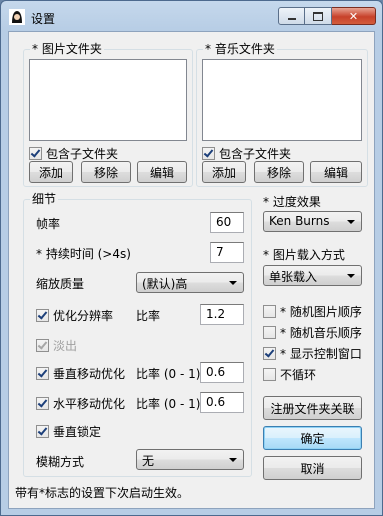  What do you see at coordinates (83, 316) in the screenshot?
I see `checkbox-label: 优化分辨率` at bounding box center [83, 316].